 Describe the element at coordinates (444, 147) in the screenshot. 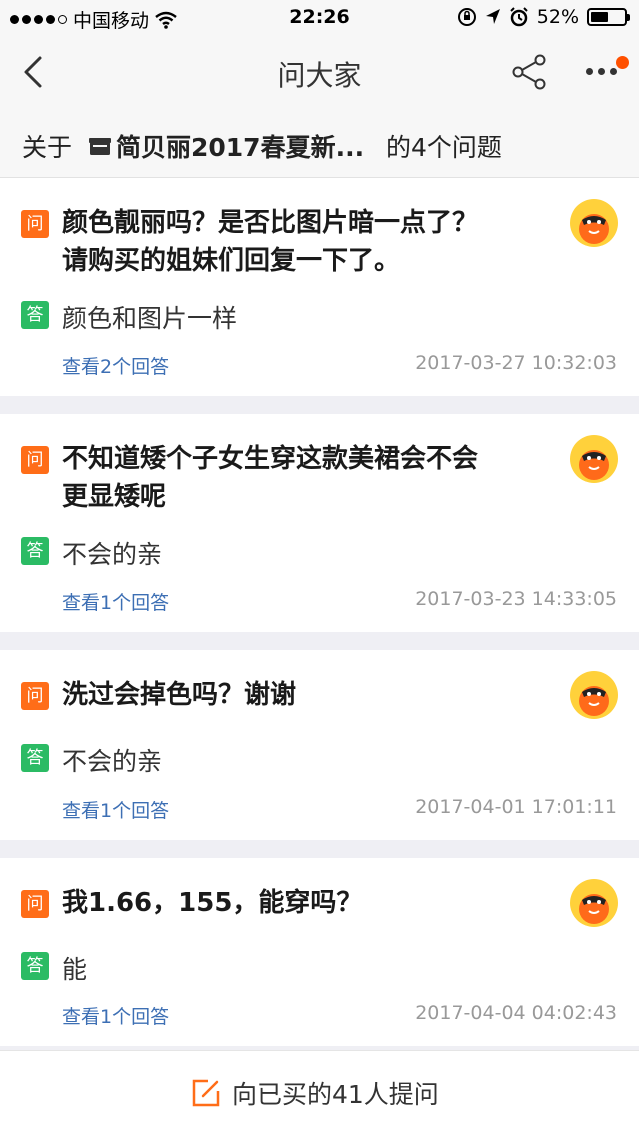

I see `question-count: 的4个问题` at that location.